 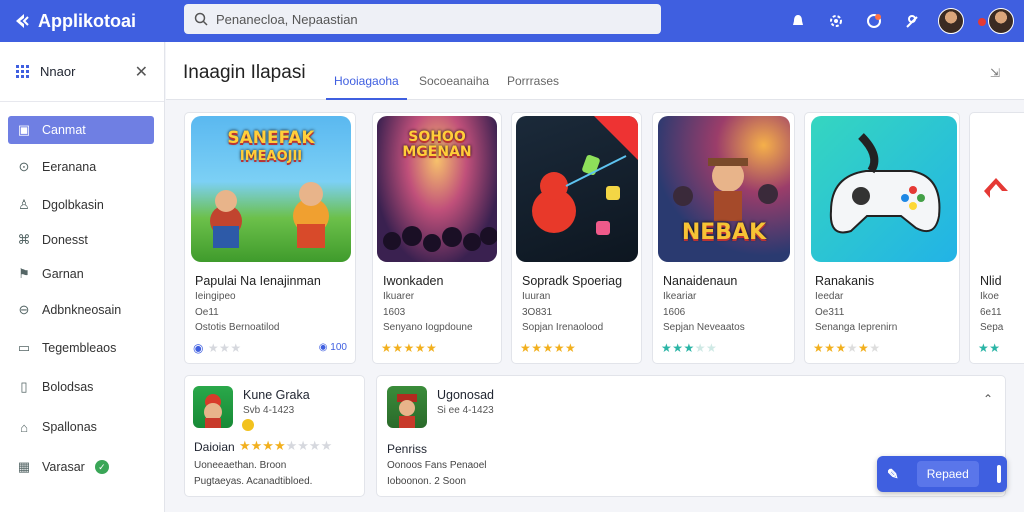 What do you see at coordinates (454, 81) in the screenshot?
I see `tab-socoeanaiha: Socoeanaiha` at bounding box center [454, 81].